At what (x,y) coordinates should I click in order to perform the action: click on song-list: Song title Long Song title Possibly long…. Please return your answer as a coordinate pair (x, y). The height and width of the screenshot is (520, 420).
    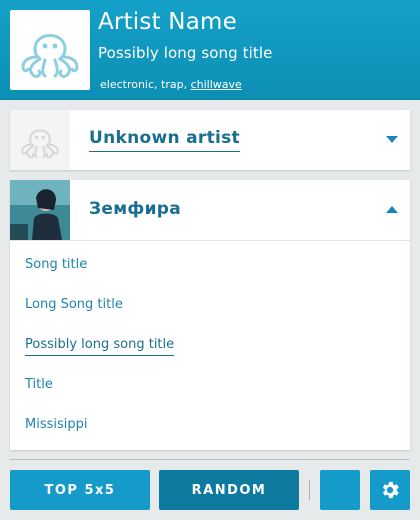
    Looking at the image, I should click on (100, 357).